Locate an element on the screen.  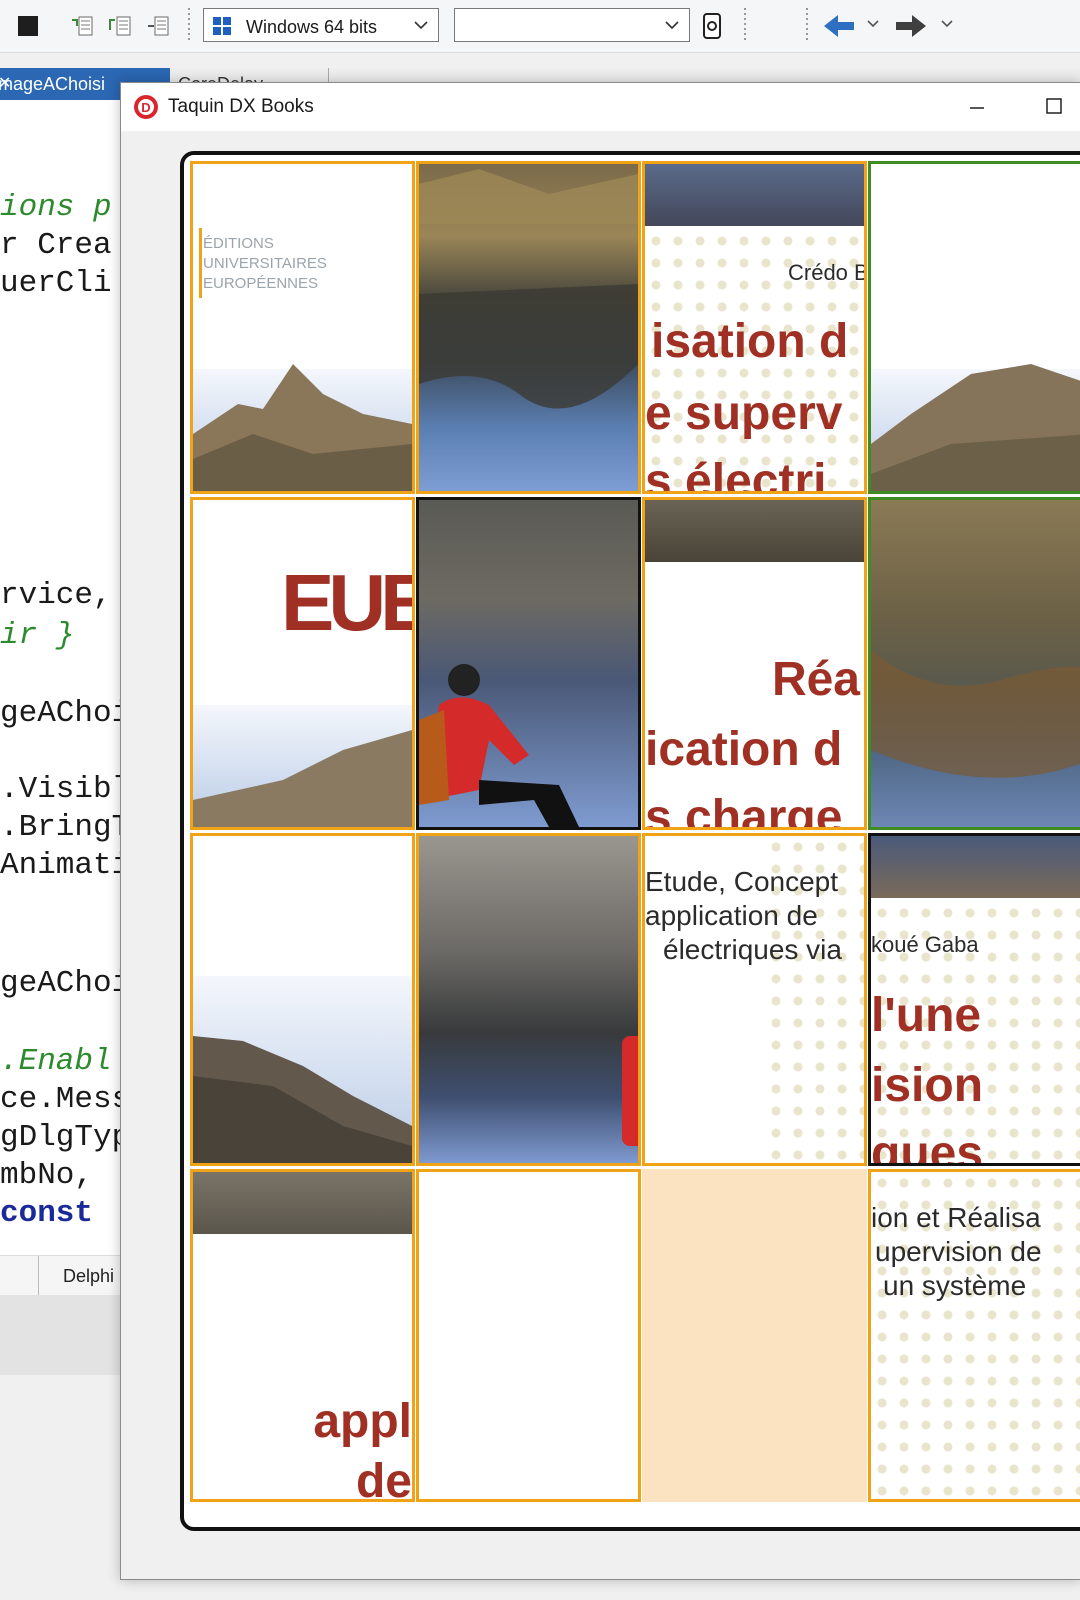
mountain-peak is located at coordinates (302, 427).